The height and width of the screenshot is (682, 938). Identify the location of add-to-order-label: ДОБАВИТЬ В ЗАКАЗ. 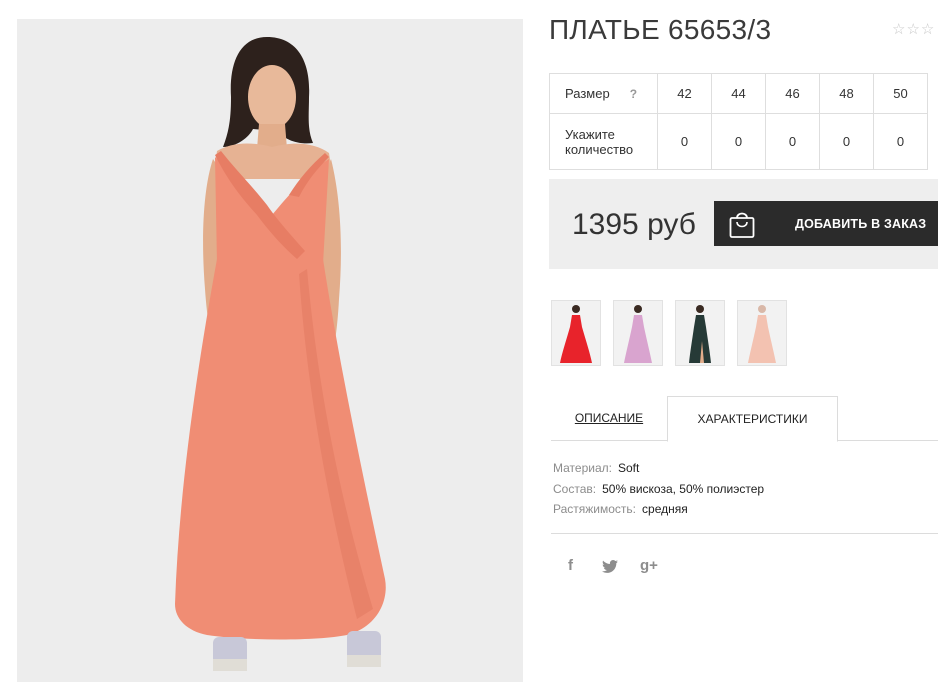
(861, 224).